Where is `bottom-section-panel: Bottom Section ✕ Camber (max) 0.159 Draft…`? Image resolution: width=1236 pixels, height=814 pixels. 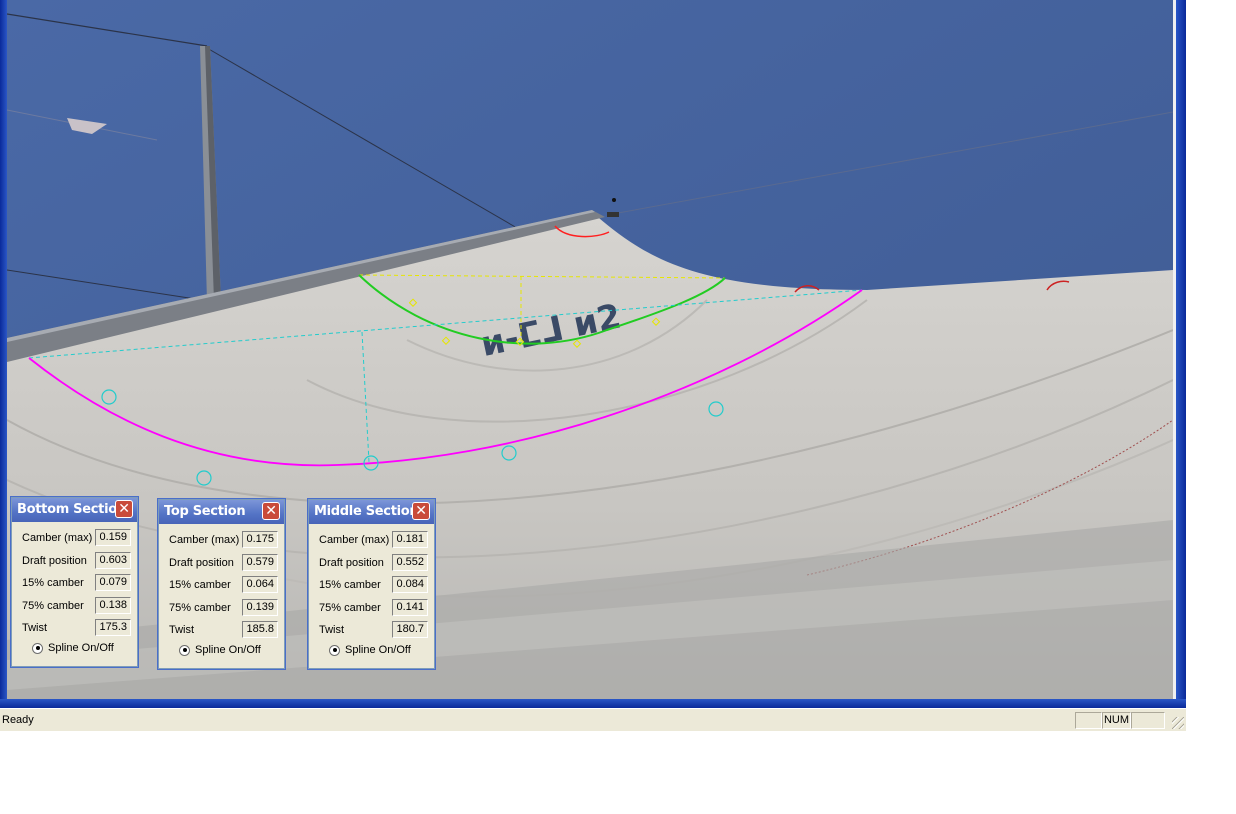 bottom-section-panel: Bottom Section ✕ Camber (max) 0.159 Draft… is located at coordinates (74, 582).